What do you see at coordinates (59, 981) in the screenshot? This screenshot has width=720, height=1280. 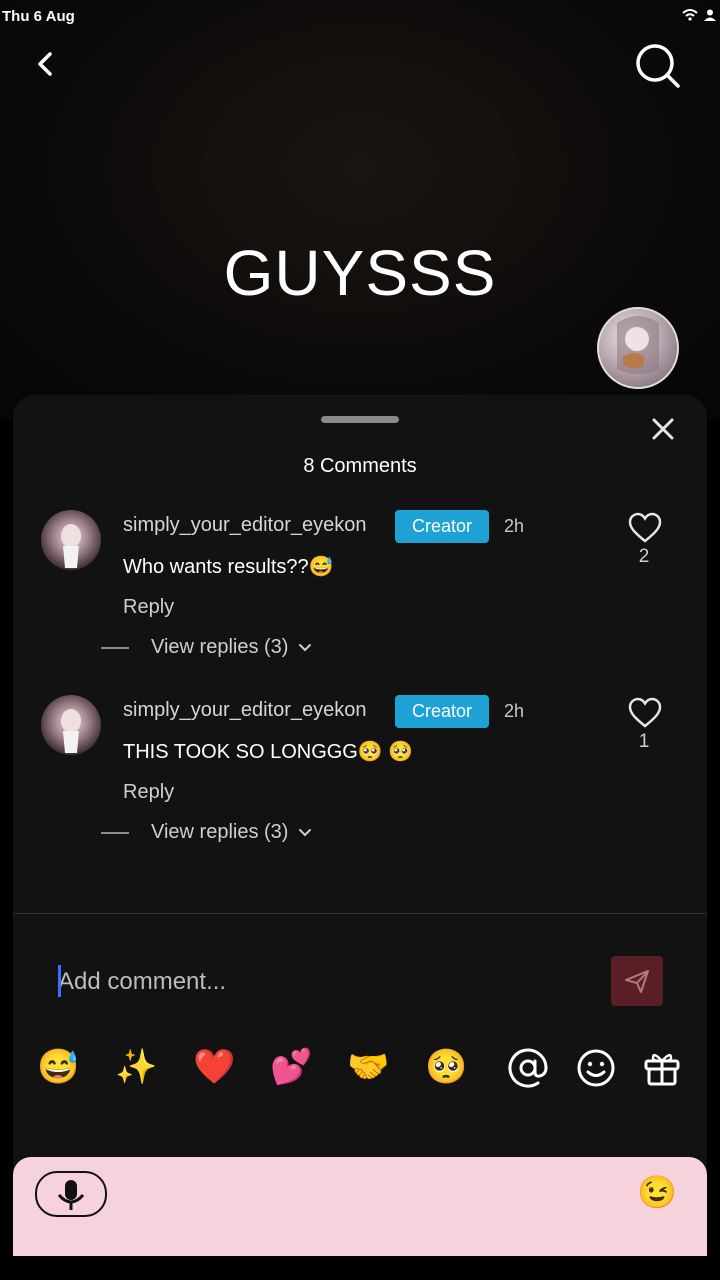 I see `text-cursor` at bounding box center [59, 981].